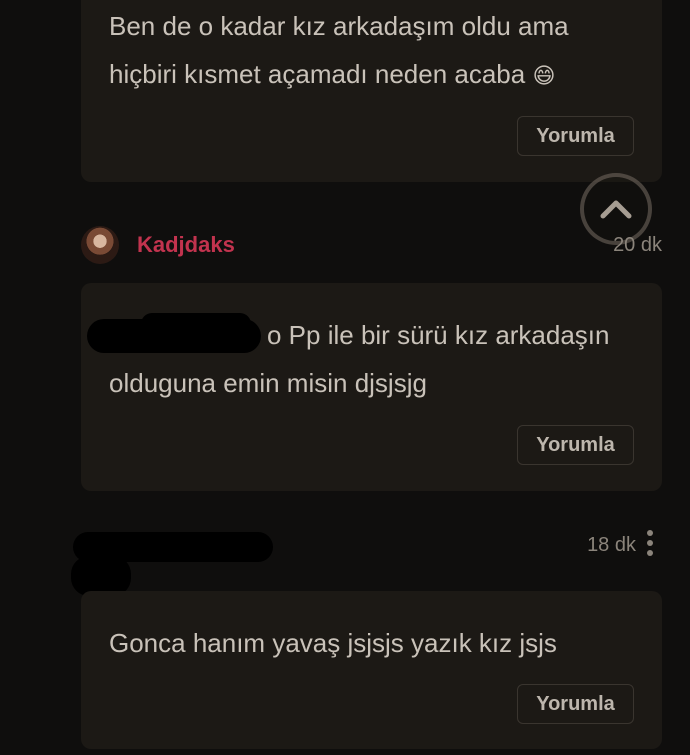  I want to click on comment-line-2-text: hiçbiri kısmet açamadı neden acaba, so click(317, 74).